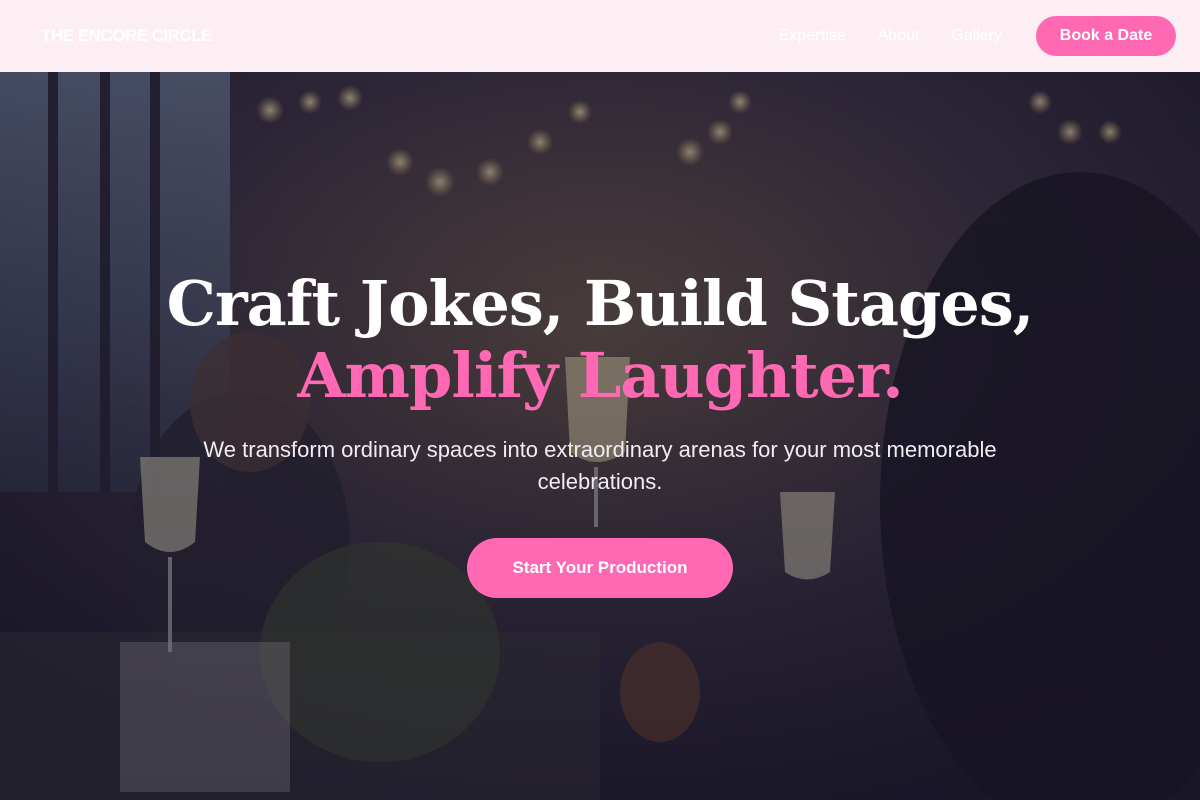 The width and height of the screenshot is (1200, 800). I want to click on headline-line-2: Amplify Laughter., so click(600, 375).